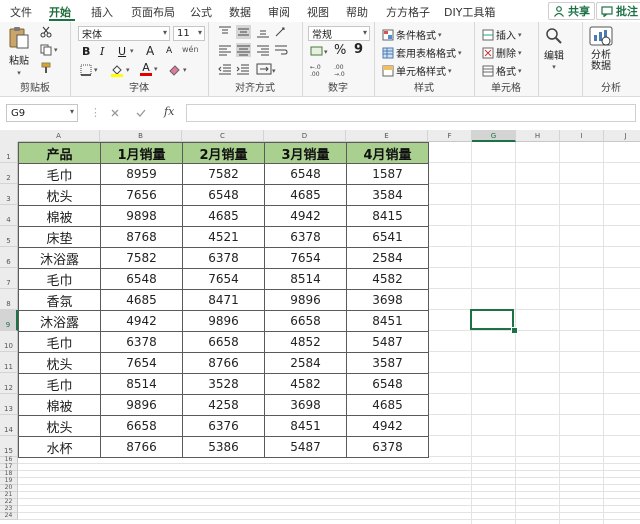 This screenshot has width=640, height=524. I want to click on font-color-button: A, so click(146, 69).